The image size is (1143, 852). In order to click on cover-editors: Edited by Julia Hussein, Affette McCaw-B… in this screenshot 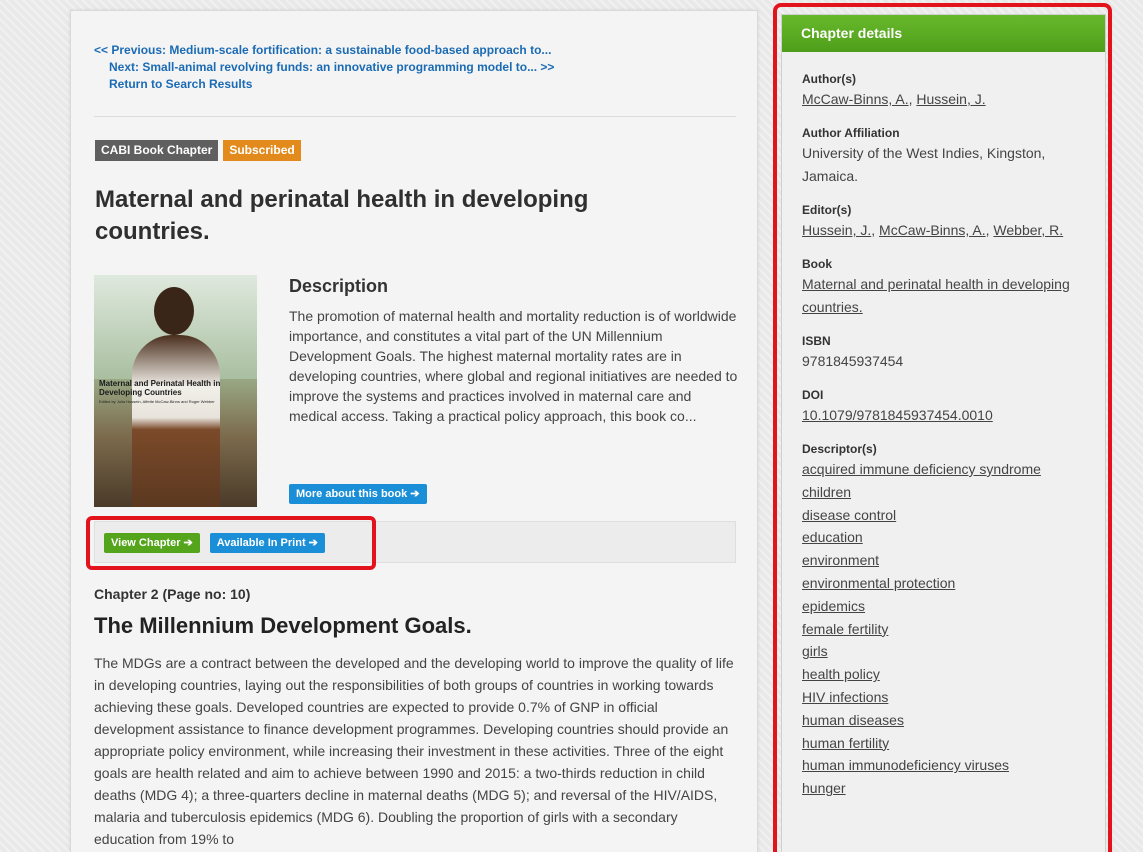, I will do `click(157, 401)`.